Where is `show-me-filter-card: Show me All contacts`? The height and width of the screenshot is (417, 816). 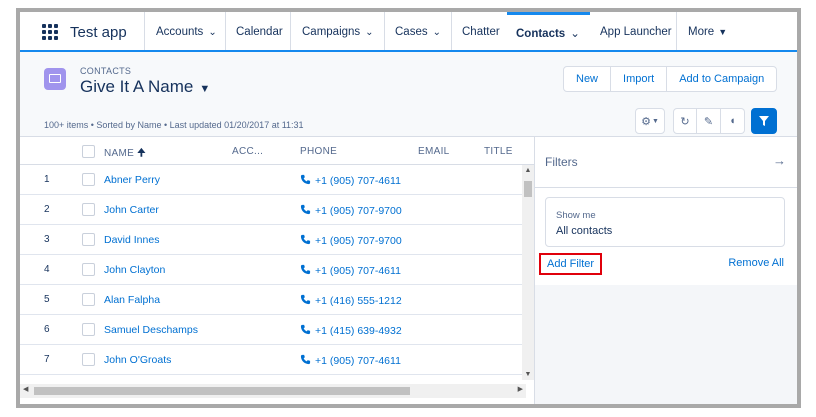 show-me-filter-card: Show me All contacts is located at coordinates (665, 222).